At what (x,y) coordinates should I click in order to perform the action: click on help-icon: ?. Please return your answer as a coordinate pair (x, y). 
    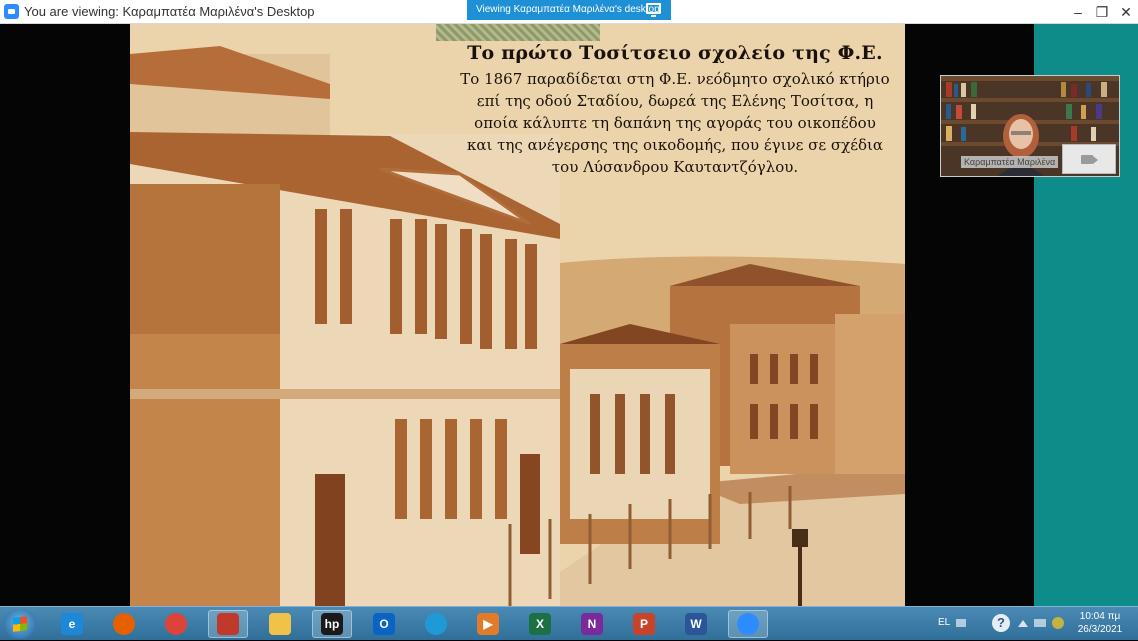
    Looking at the image, I should click on (1001, 623).